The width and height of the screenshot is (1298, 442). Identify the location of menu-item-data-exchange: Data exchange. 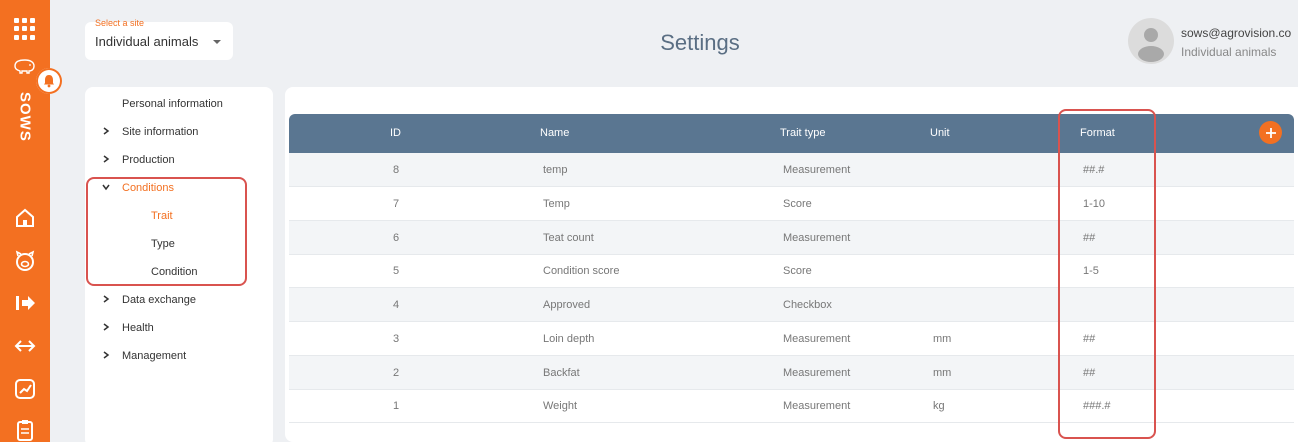
(179, 300).